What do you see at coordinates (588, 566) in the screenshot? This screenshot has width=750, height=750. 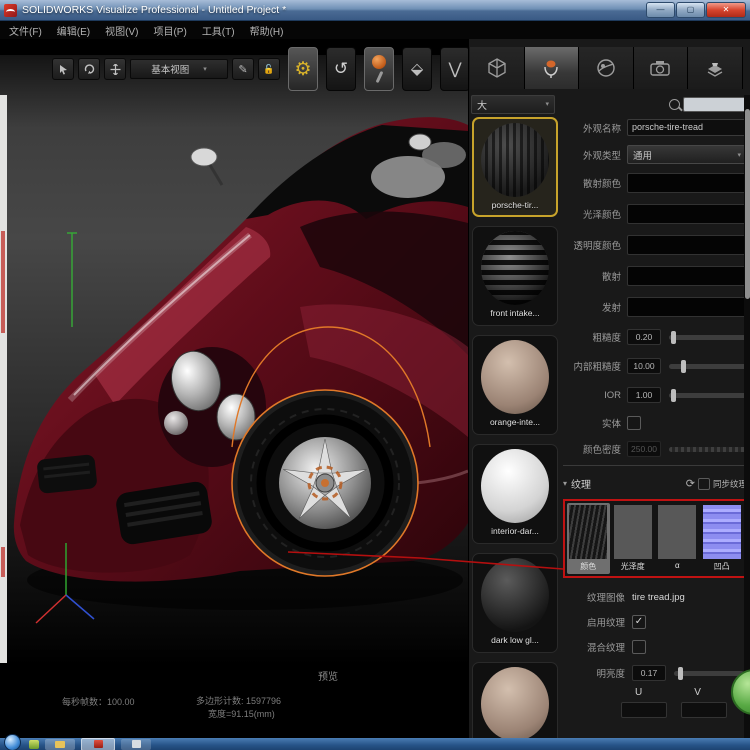 I see `texture-slot-label: 颜色` at bounding box center [588, 566].